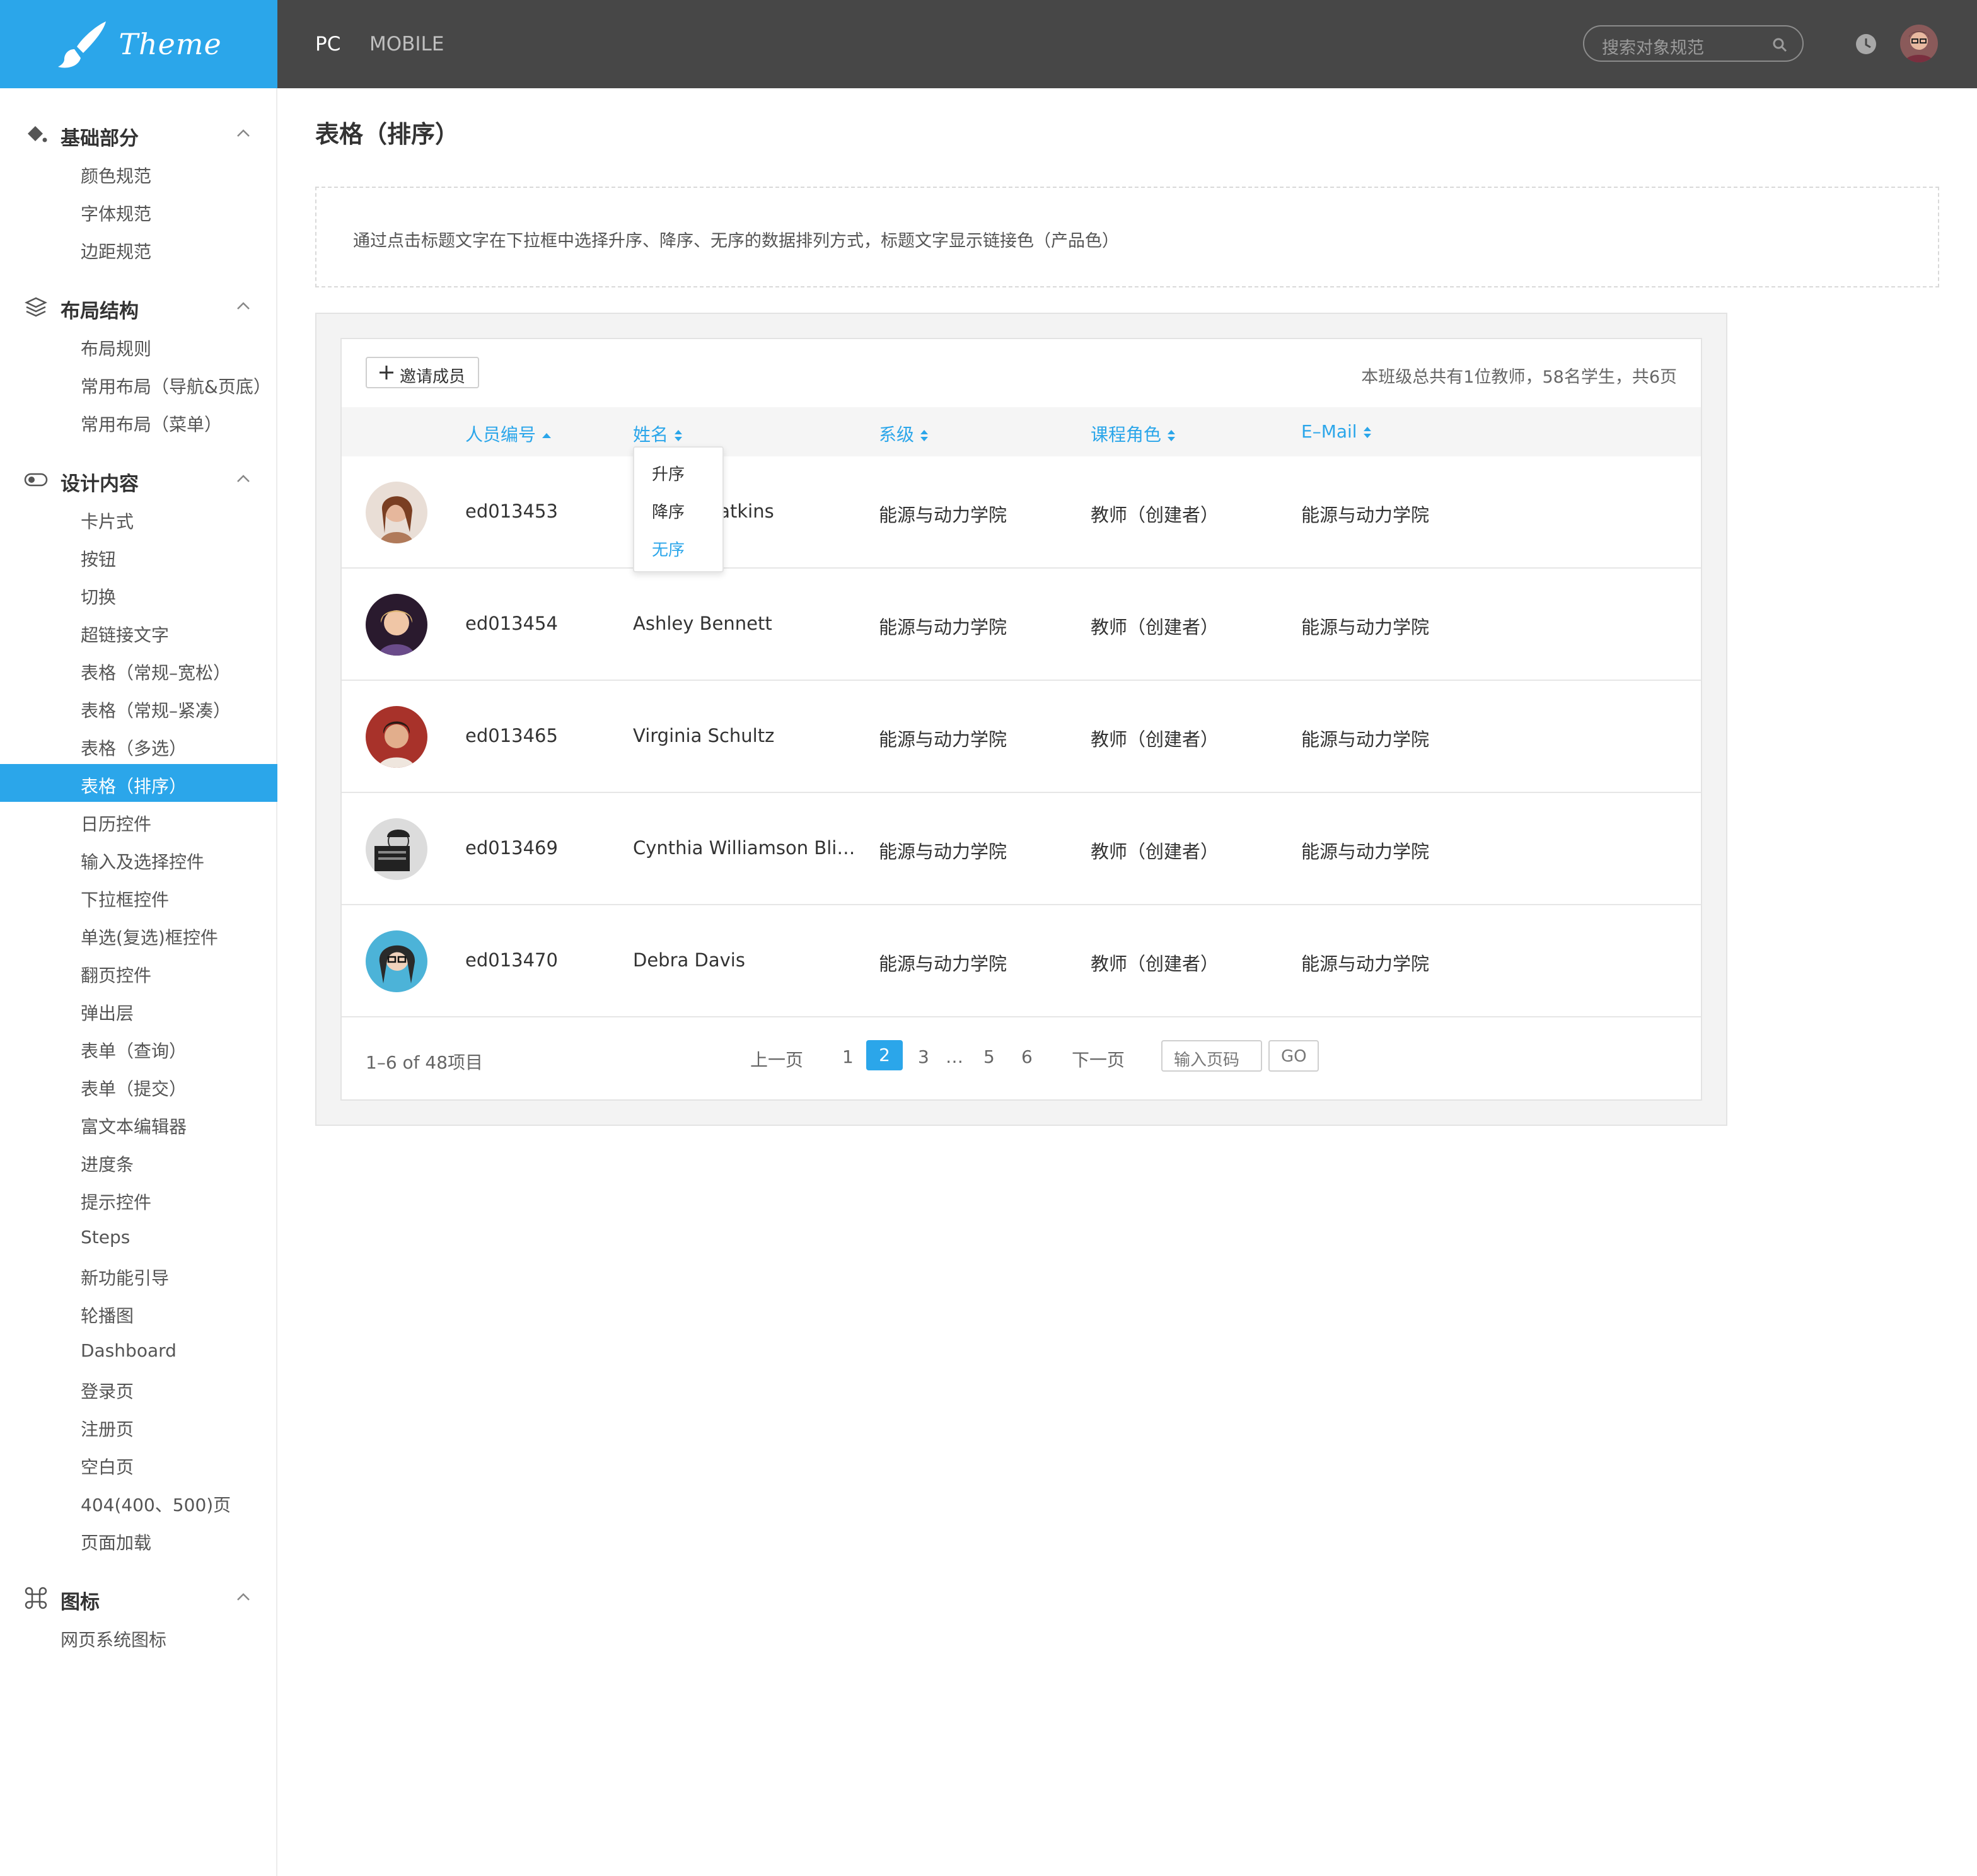  I want to click on sidebar-item-label: 新功能引导, so click(125, 1278).